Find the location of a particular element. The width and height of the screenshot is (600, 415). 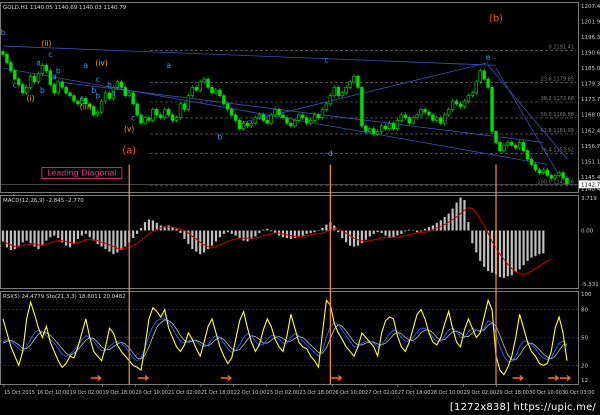

fib-level-label: 50.0 1166.88 is located at coordinates (557, 115).